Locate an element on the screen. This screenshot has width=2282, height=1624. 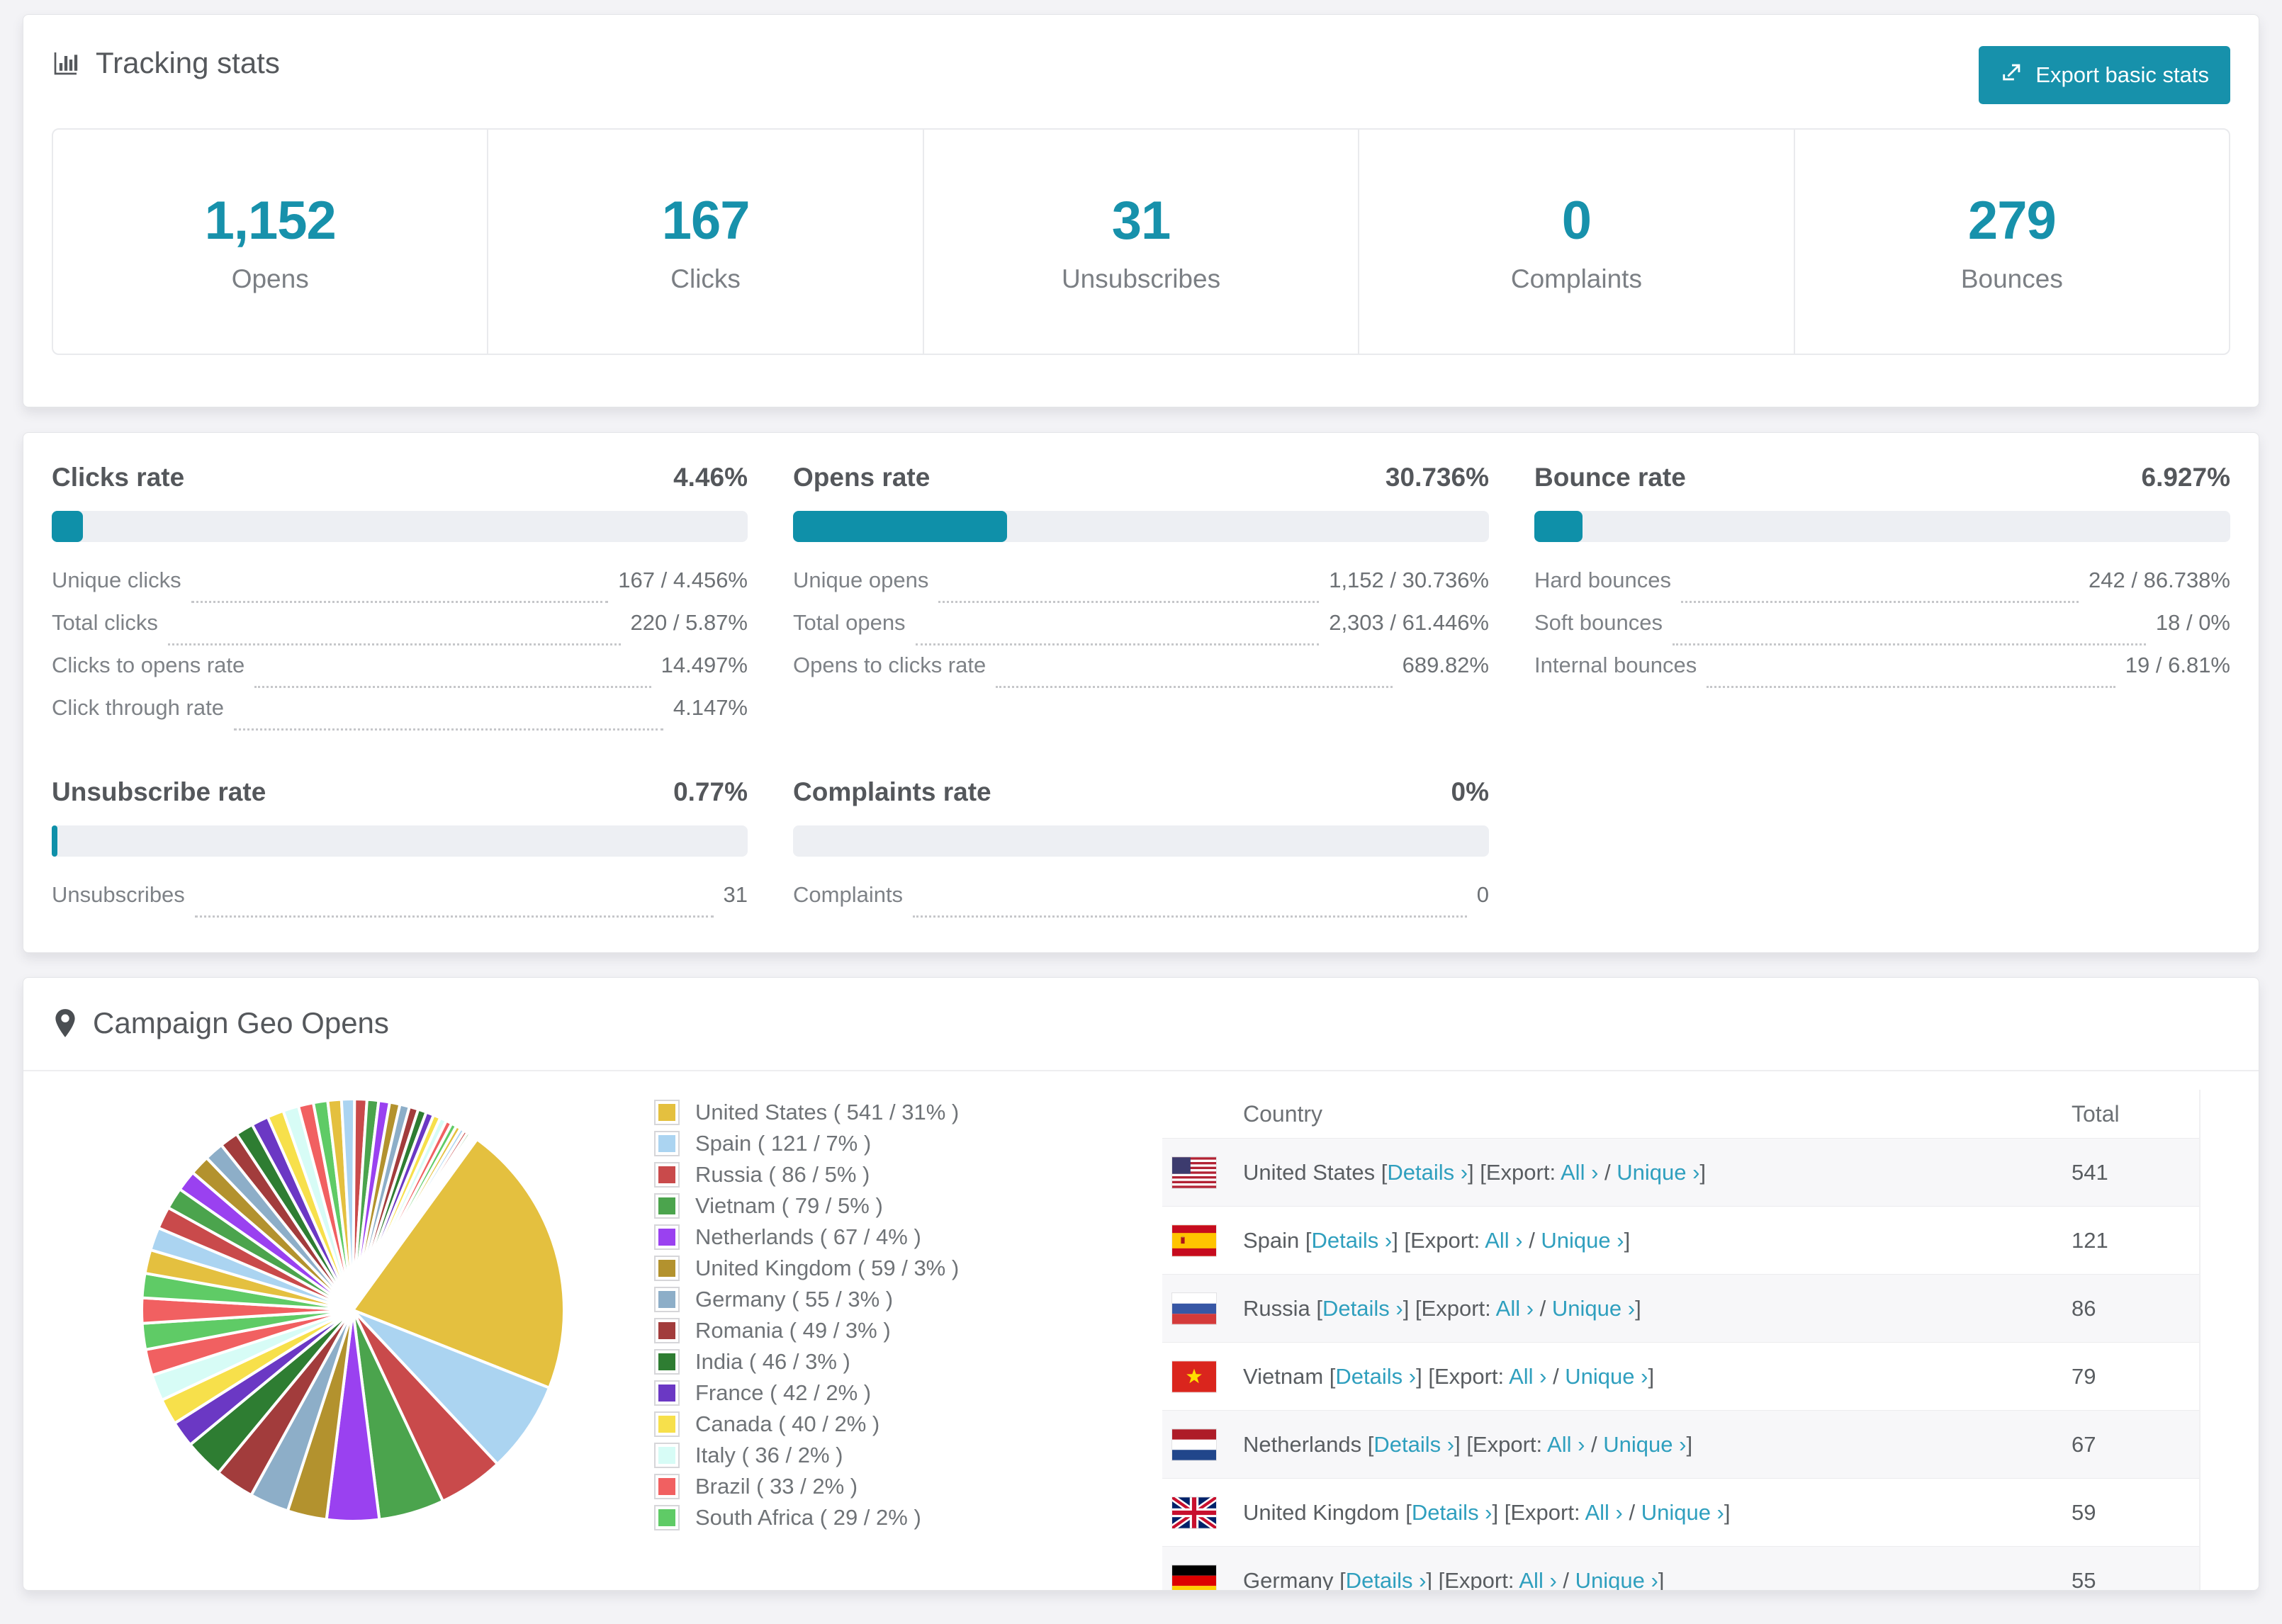
legend-label: Romania ( 49 / 3% ) is located at coordinates (793, 1330).